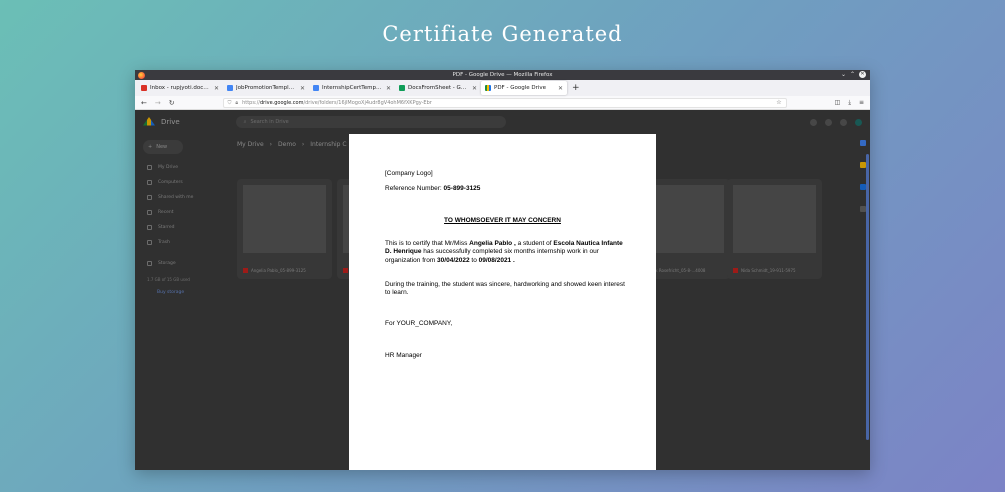  Describe the element at coordinates (402, 88) in the screenshot. I see `google-sheets-icon` at that location.